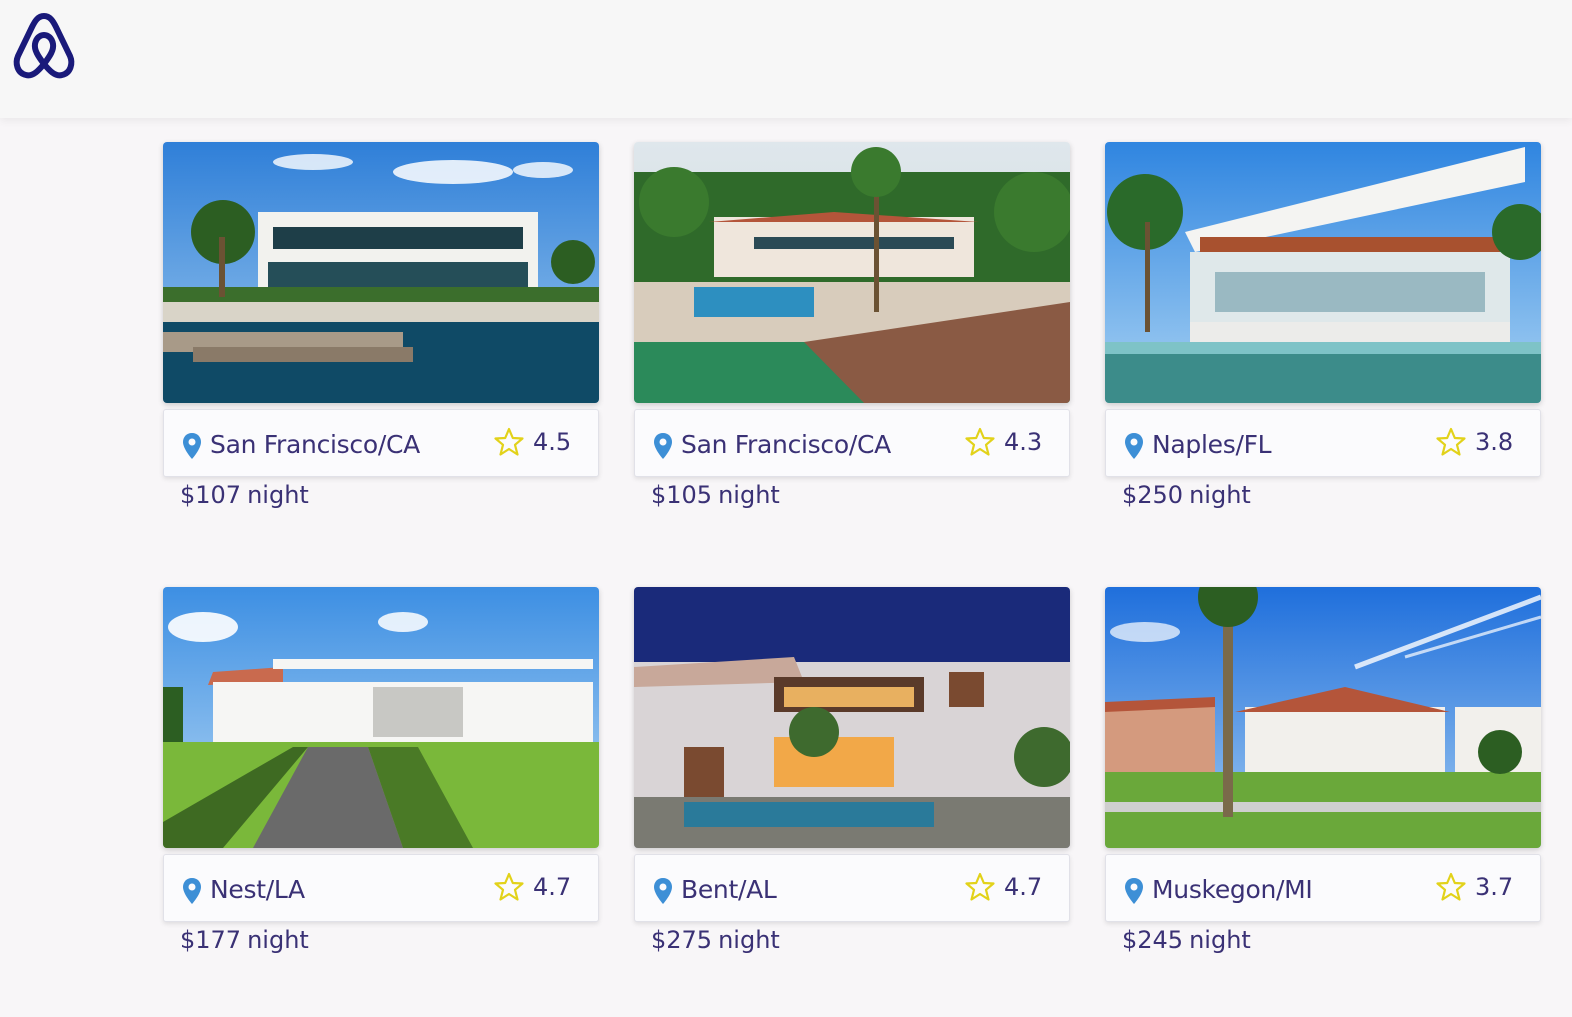 This screenshot has width=1572, height=1017. Describe the element at coordinates (852, 888) in the screenshot. I see `listing-info-bar: Bent/AL 4.7` at that location.